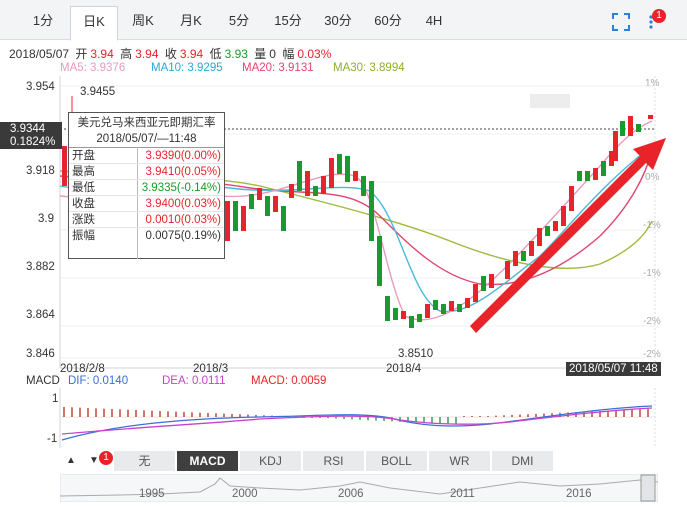  Describe the element at coordinates (94, 23) in the screenshot. I see `tab-daily-k: 日K` at that location.